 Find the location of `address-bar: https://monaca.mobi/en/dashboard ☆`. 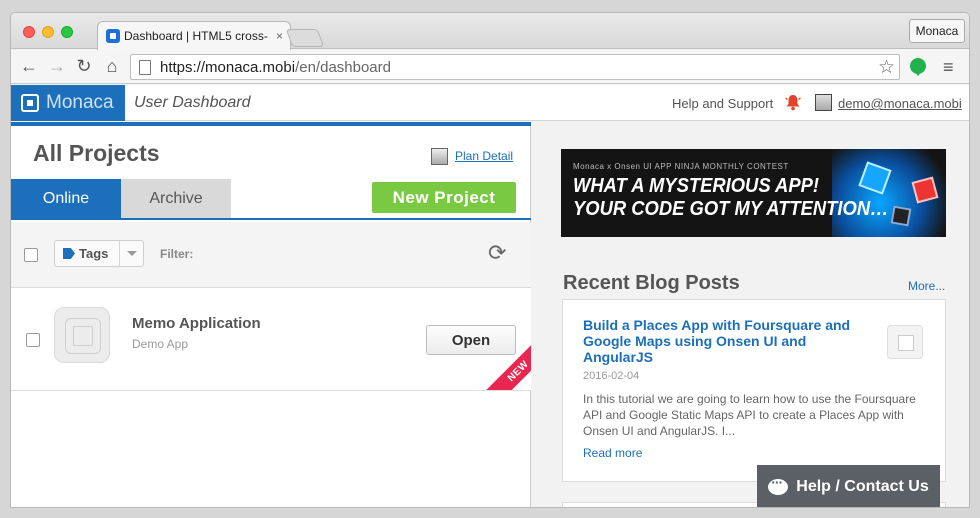

address-bar: https://monaca.mobi/en/dashboard ☆ is located at coordinates (515, 67).